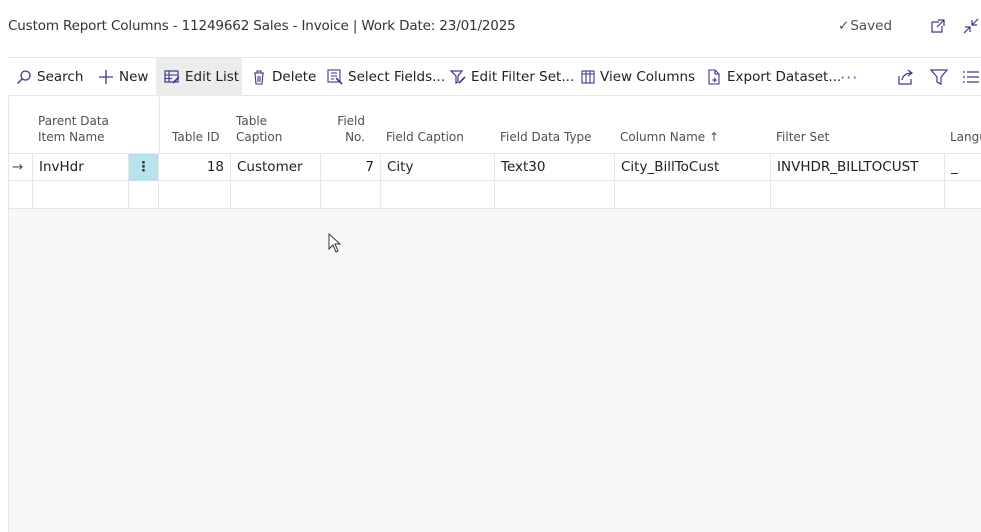 This screenshot has height=532, width=981. Describe the element at coordinates (648, 77) in the screenshot. I see `view-columns-label: View Columns` at that location.